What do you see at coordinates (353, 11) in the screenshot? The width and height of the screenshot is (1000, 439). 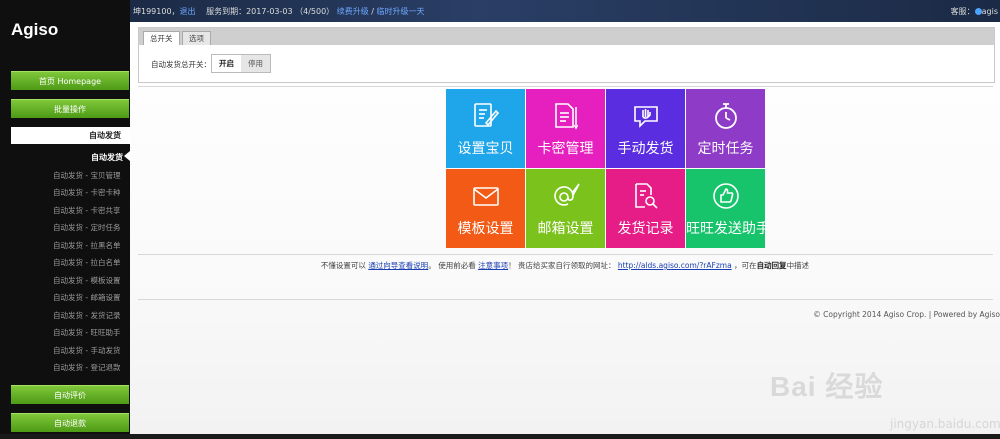 I see `renew-link: 续费升级` at bounding box center [353, 11].